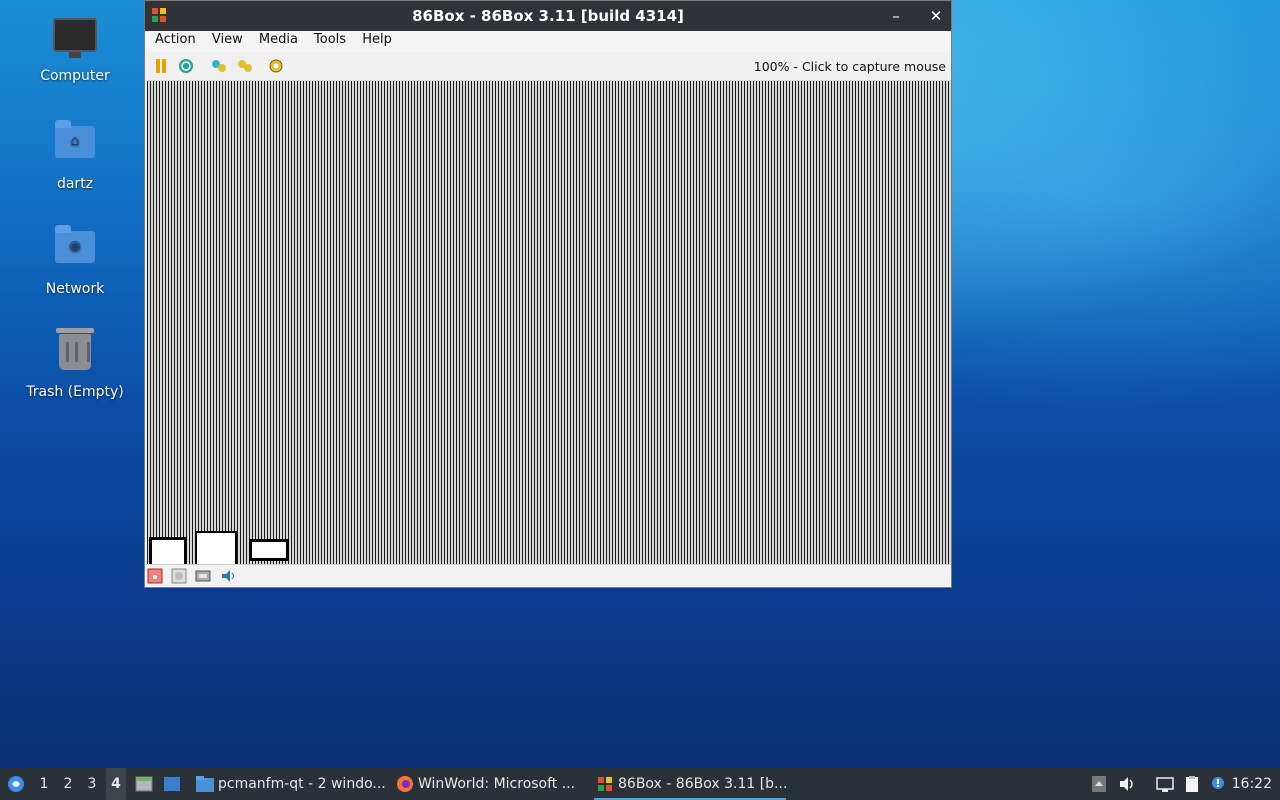 The height and width of the screenshot is (800, 1280). Describe the element at coordinates (179, 576) in the screenshot. I see `cdrom-drive-icon` at that location.